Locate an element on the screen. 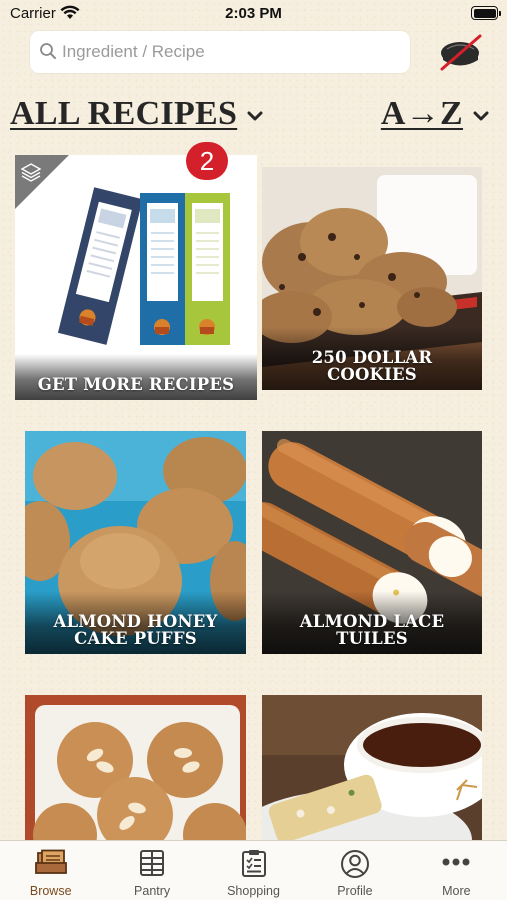  tab-label: Browse is located at coordinates (50, 891).